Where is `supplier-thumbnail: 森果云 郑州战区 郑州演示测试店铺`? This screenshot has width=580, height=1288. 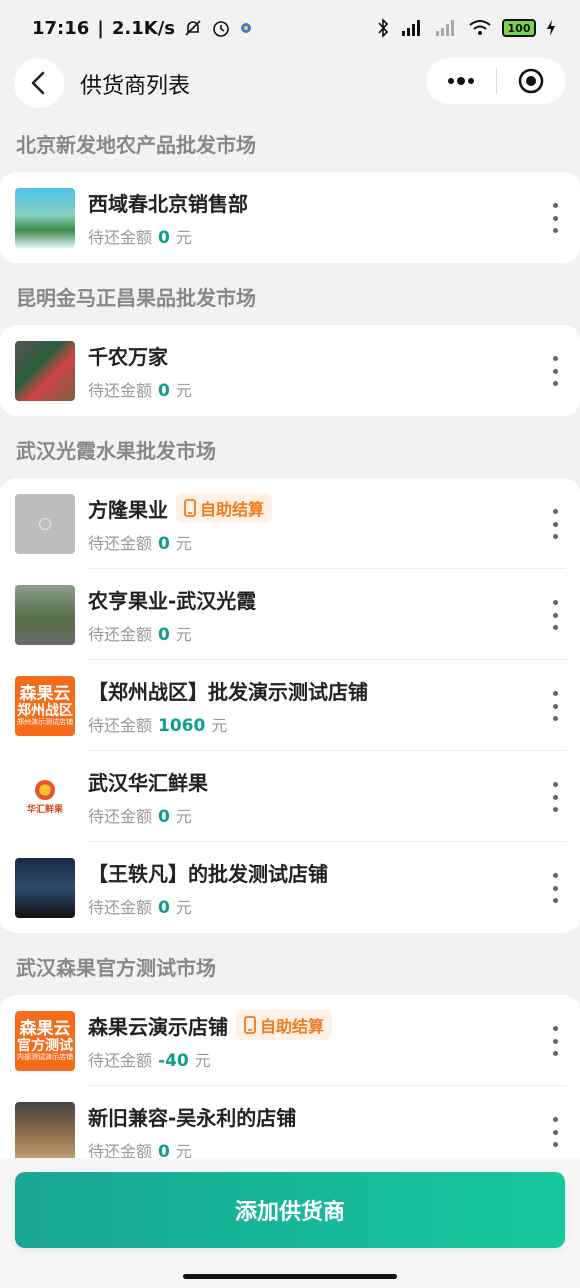 supplier-thumbnail: 森果云 郑州战区 郑州演示测试店铺 is located at coordinates (45, 706).